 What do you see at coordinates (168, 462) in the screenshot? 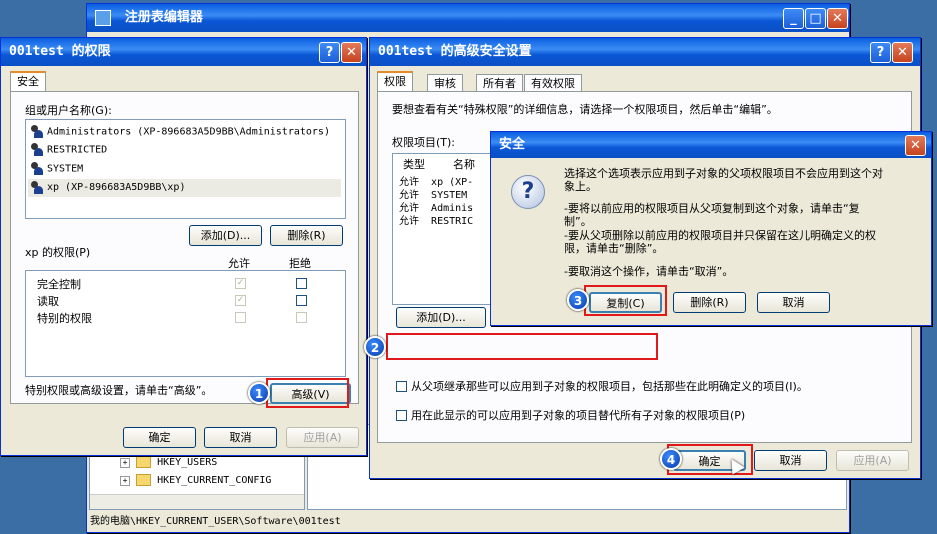
I see `tree-item-hkey-users: + HKEY_USERS` at bounding box center [168, 462].